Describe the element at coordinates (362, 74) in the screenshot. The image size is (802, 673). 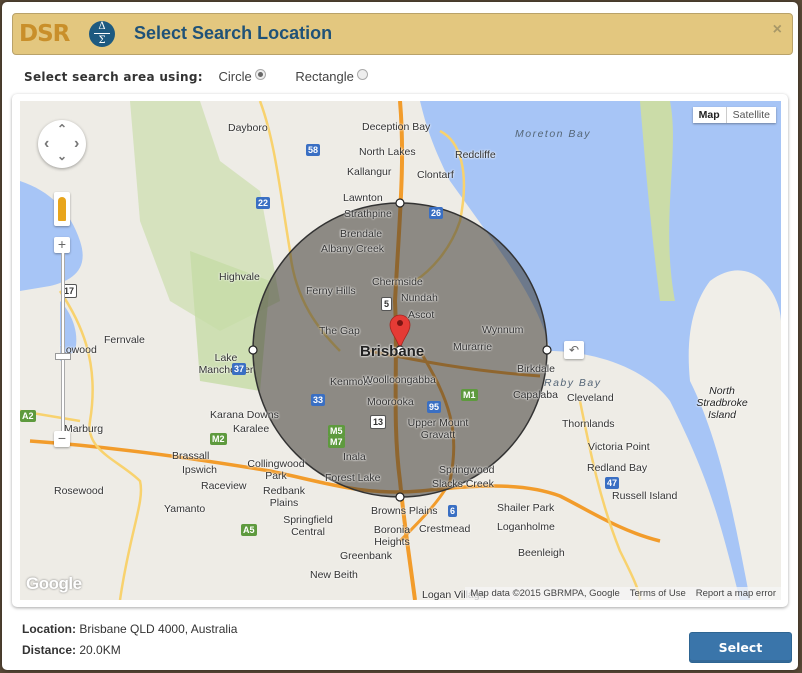
I see `rectangle-radio` at that location.